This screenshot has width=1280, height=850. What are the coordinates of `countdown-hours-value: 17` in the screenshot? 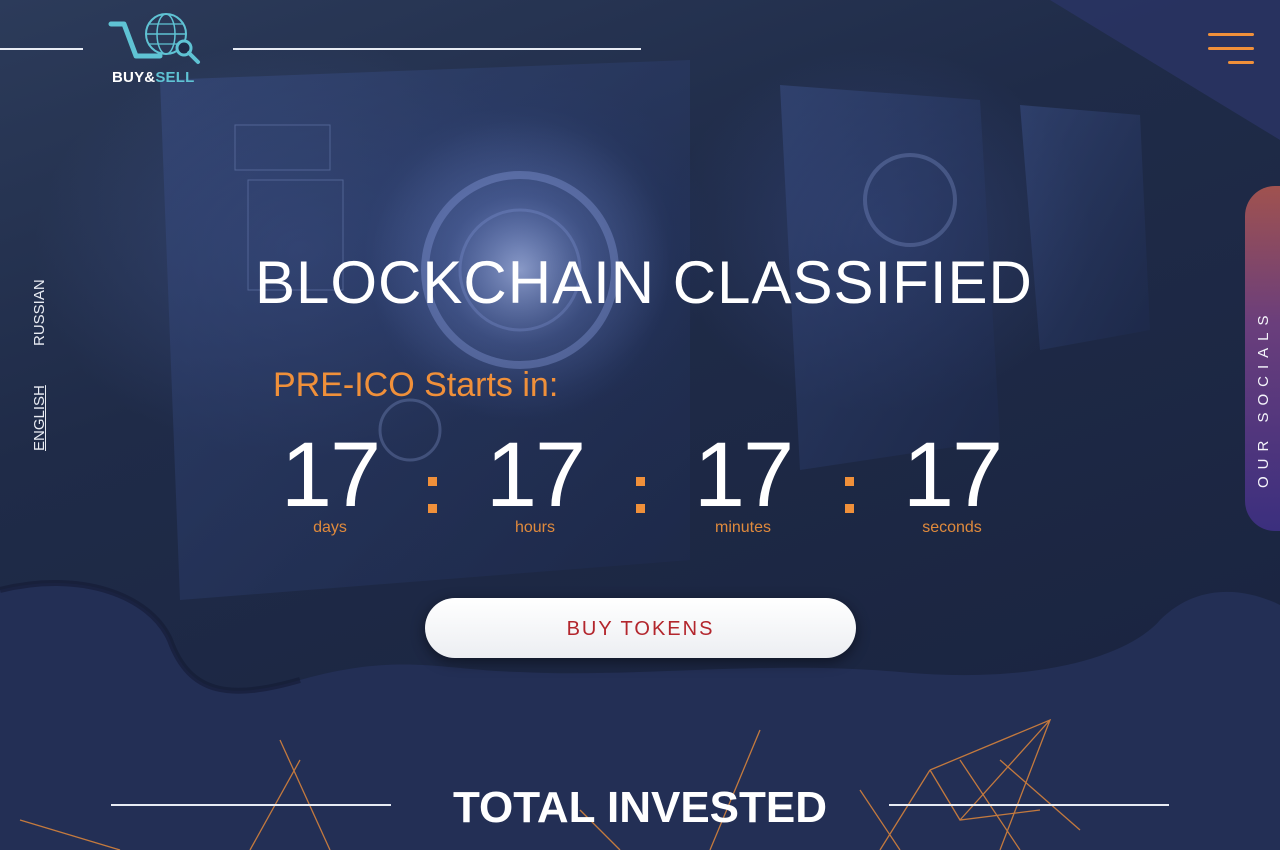 It's located at (535, 475).